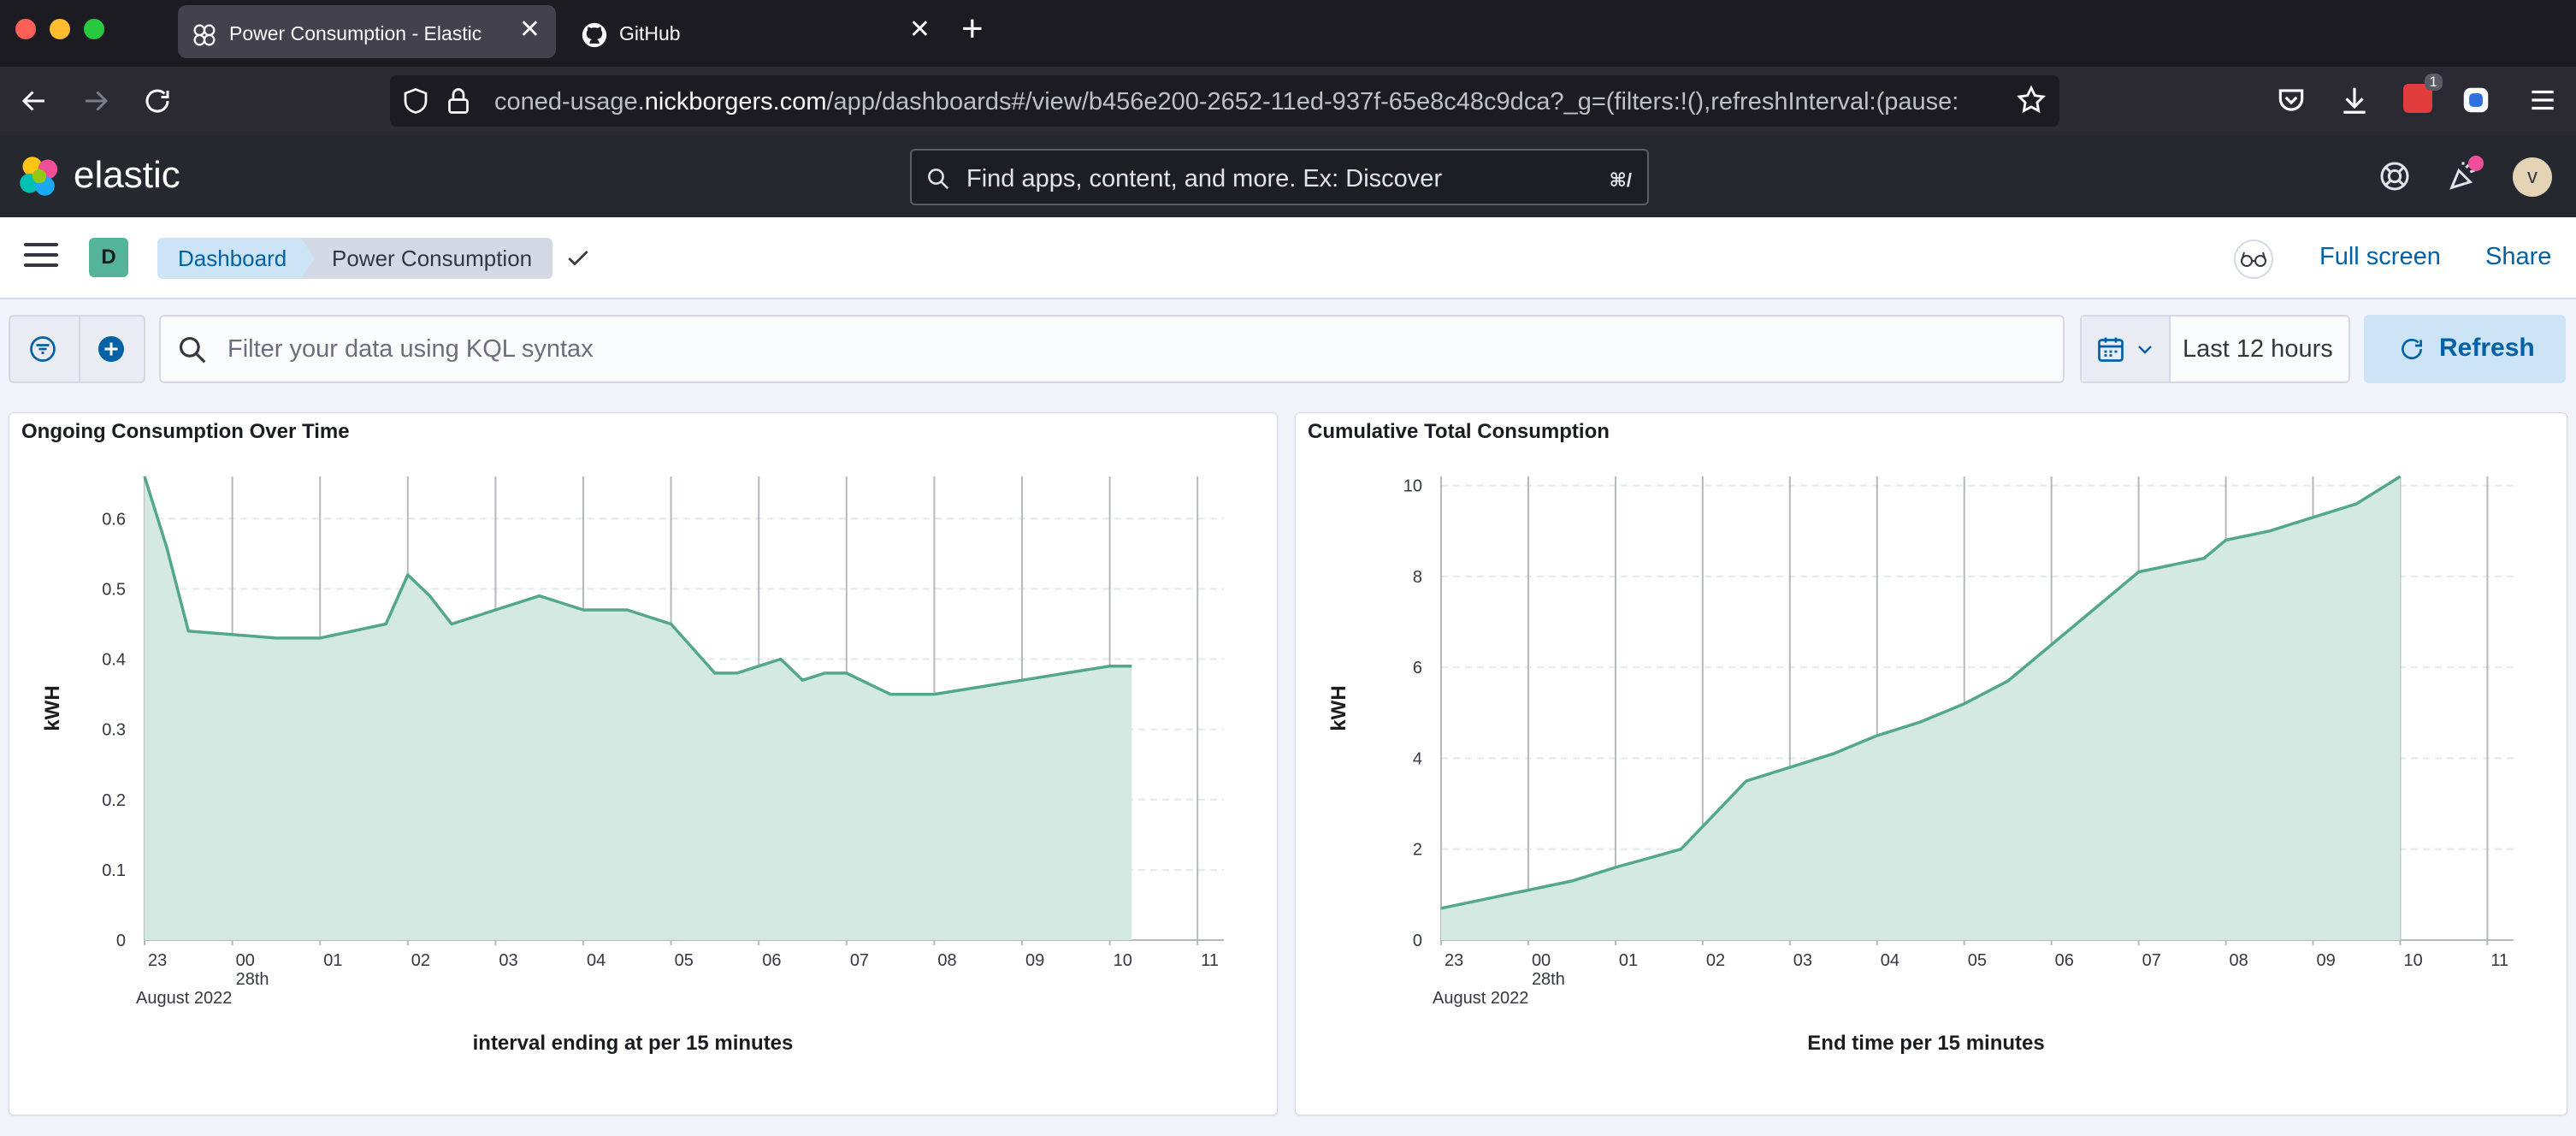  What do you see at coordinates (42, 349) in the screenshot?
I see `filter-menu-icon` at bounding box center [42, 349].